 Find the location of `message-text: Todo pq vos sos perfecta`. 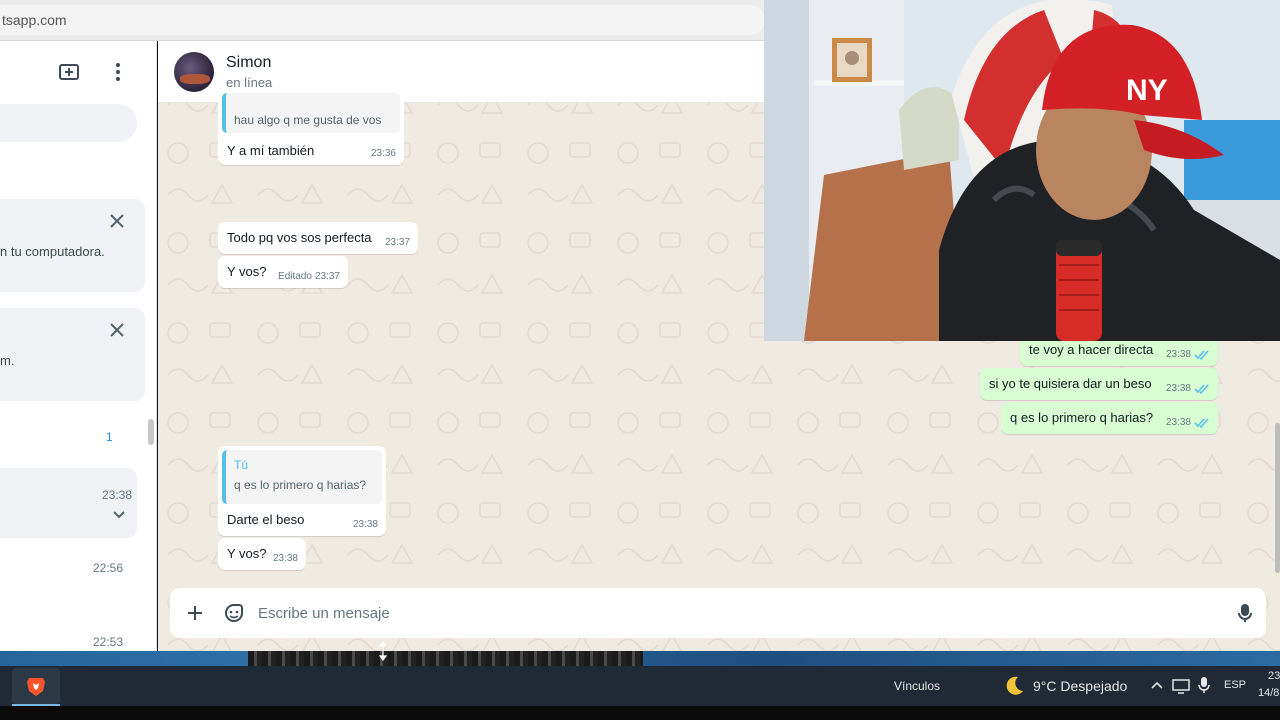

message-text: Todo pq vos sos perfecta is located at coordinates (299, 237).